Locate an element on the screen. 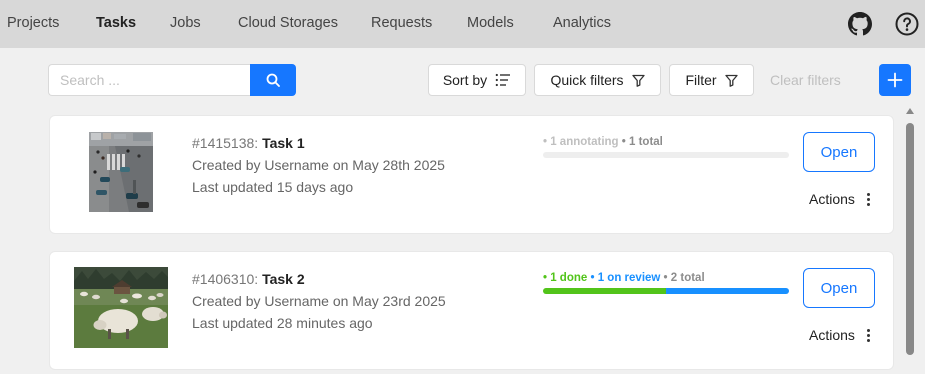 The height and width of the screenshot is (374, 925). search-icon is located at coordinates (273, 80).